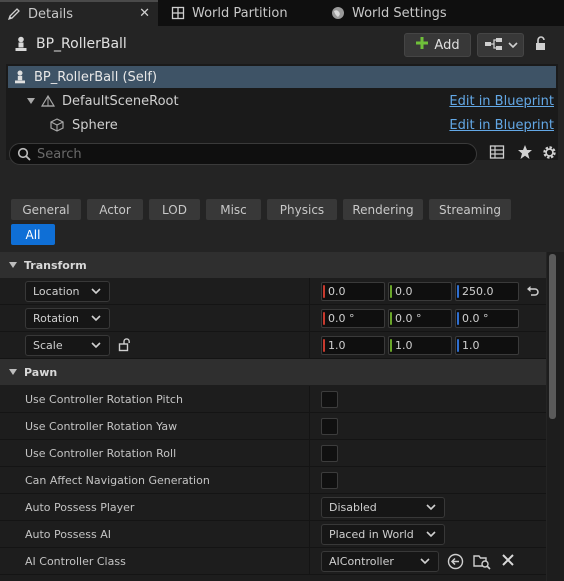 The height and width of the screenshot is (581, 564). I want to click on reset-to-default-icon, so click(533, 292).